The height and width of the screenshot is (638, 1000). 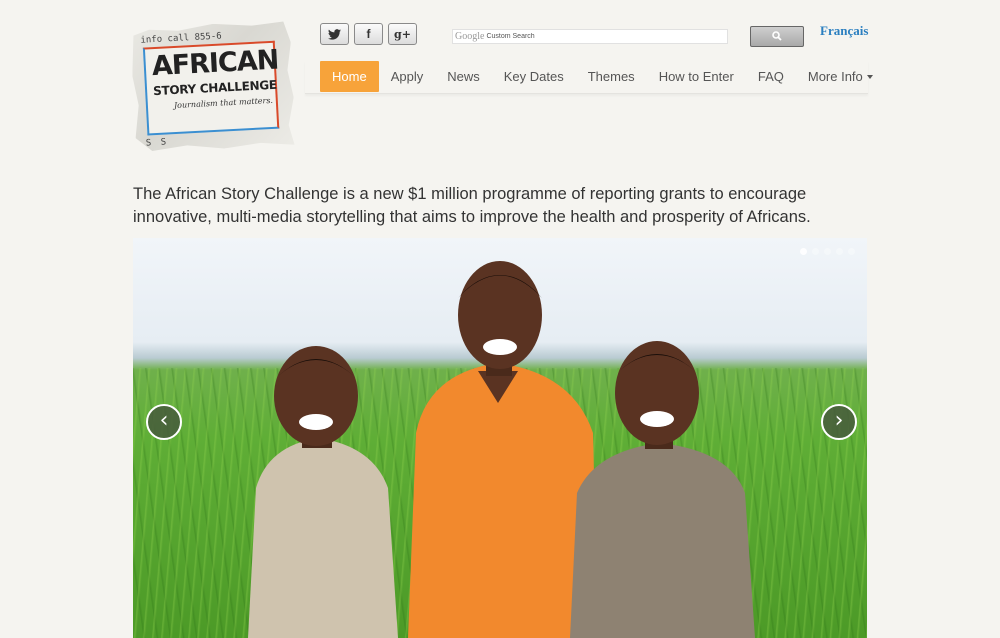 What do you see at coordinates (215, 63) in the screenshot?
I see `logo-title-line1: AFRICAN` at bounding box center [215, 63].